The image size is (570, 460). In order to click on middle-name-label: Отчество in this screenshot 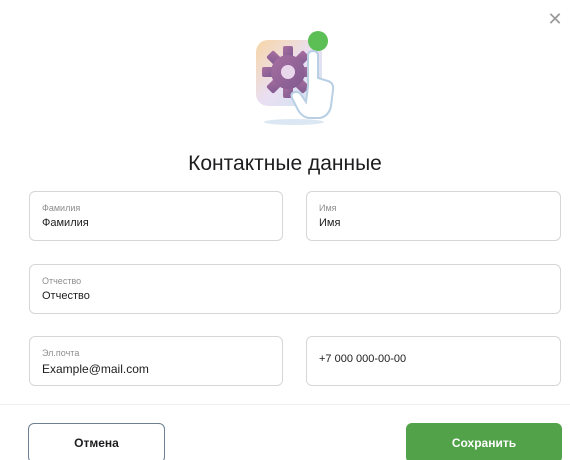, I will do `click(62, 281)`.